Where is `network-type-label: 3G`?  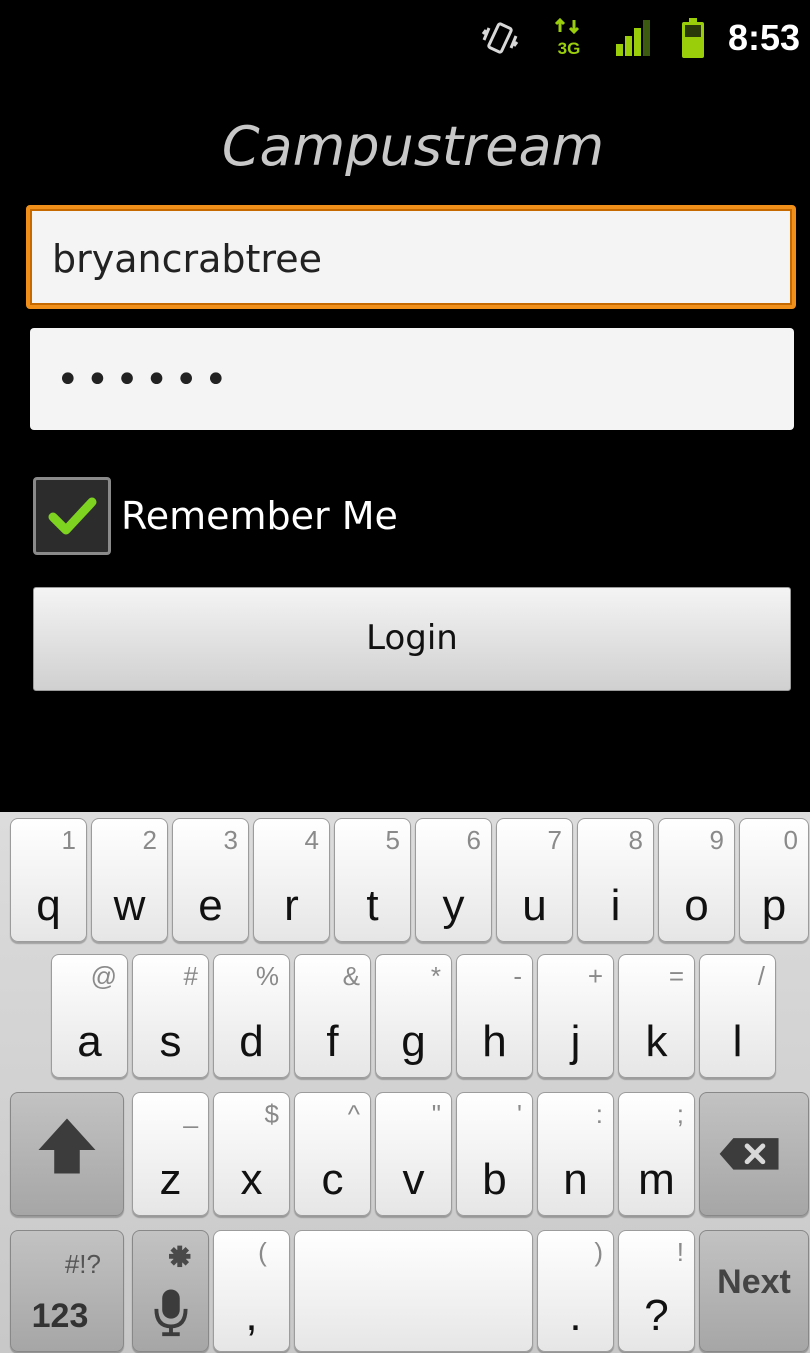
network-type-label: 3G is located at coordinates (569, 48).